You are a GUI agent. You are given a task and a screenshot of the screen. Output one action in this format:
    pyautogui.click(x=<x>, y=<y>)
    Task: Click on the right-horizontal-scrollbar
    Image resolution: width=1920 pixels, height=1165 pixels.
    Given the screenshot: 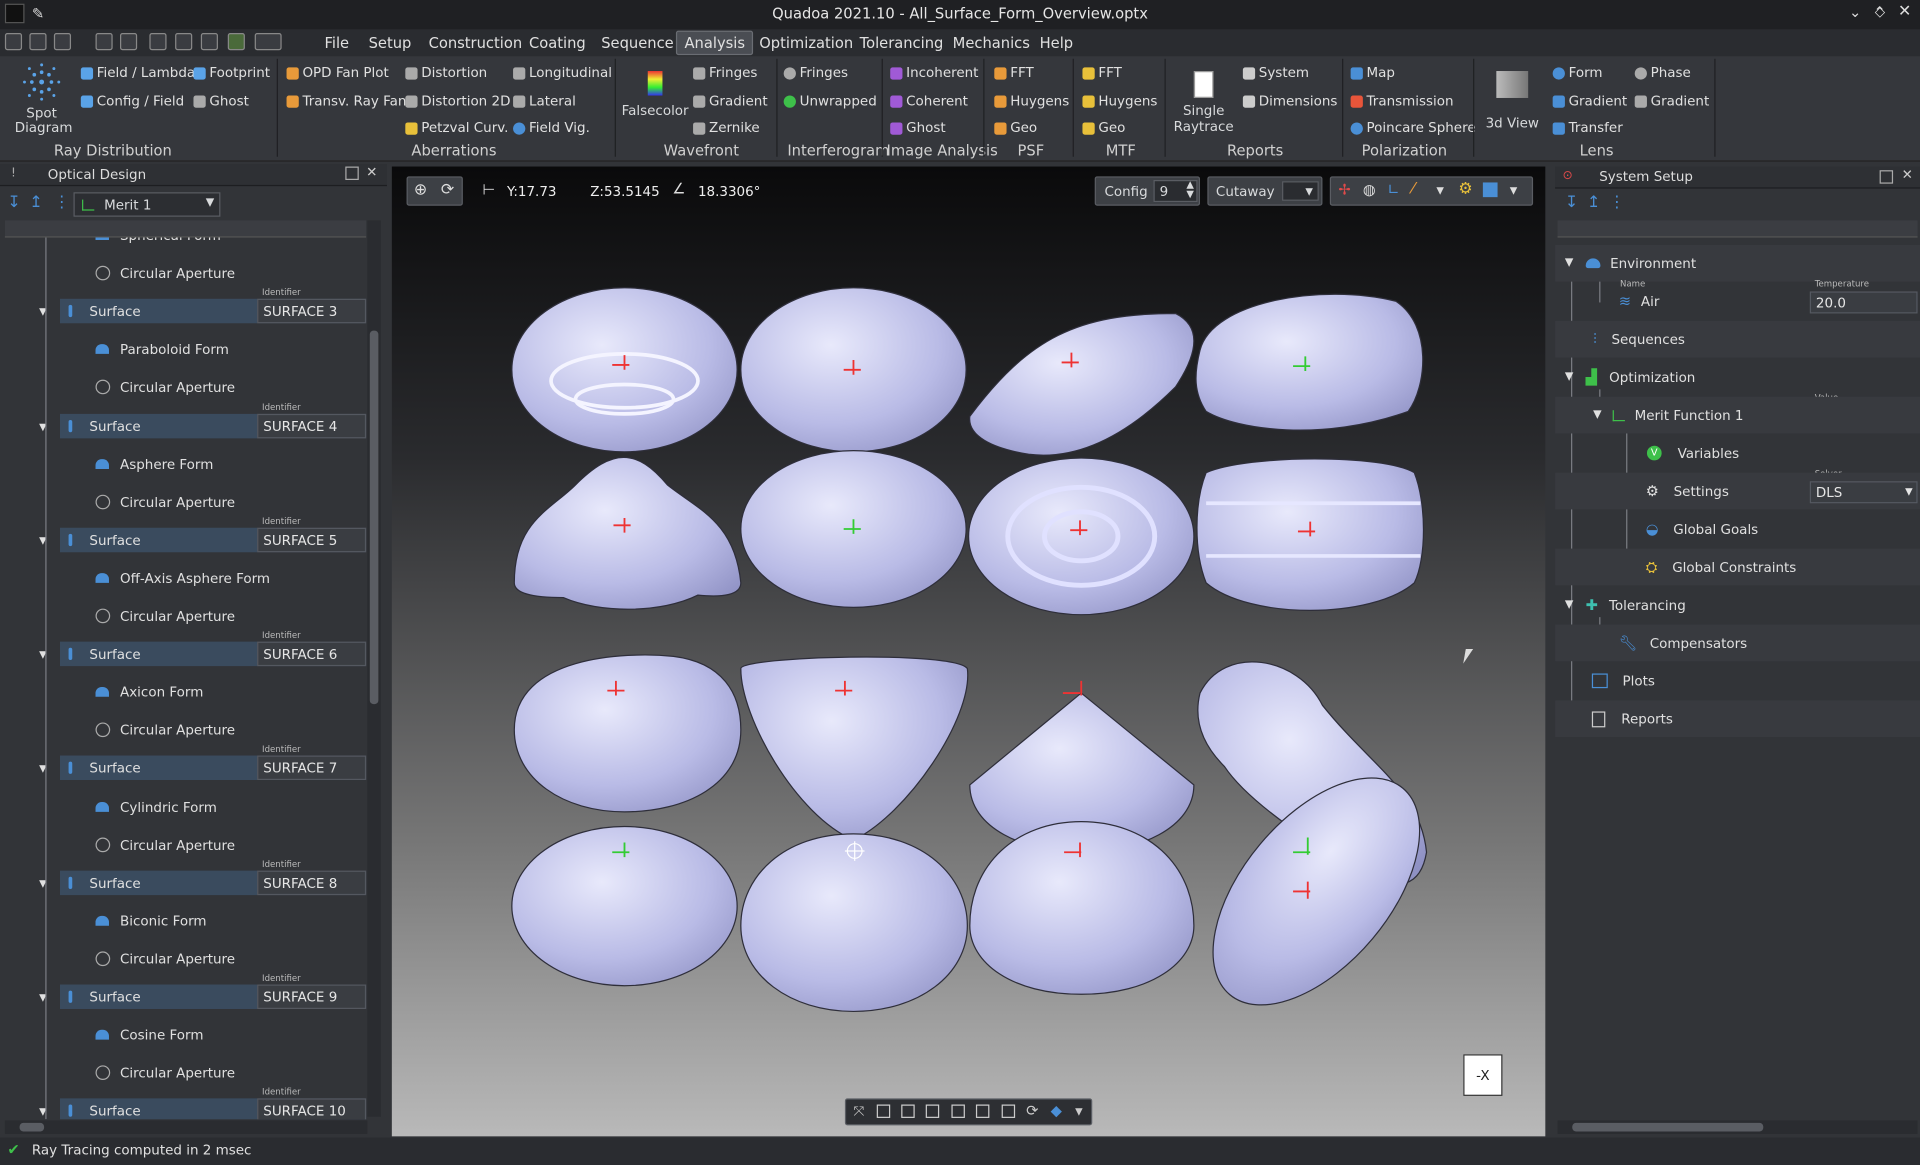 What is the action you would take?
    pyautogui.click(x=1737, y=1127)
    